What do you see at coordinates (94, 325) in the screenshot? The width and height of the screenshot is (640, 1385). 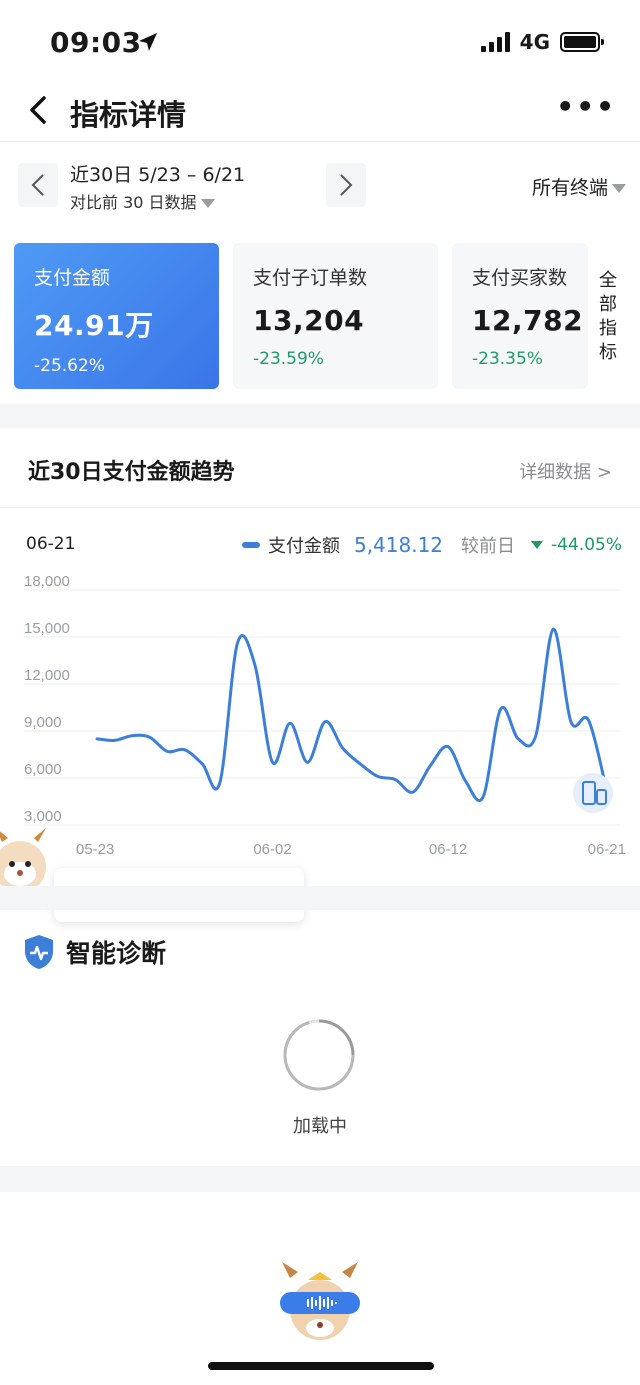 I see `metric-value: 24.91万` at bounding box center [94, 325].